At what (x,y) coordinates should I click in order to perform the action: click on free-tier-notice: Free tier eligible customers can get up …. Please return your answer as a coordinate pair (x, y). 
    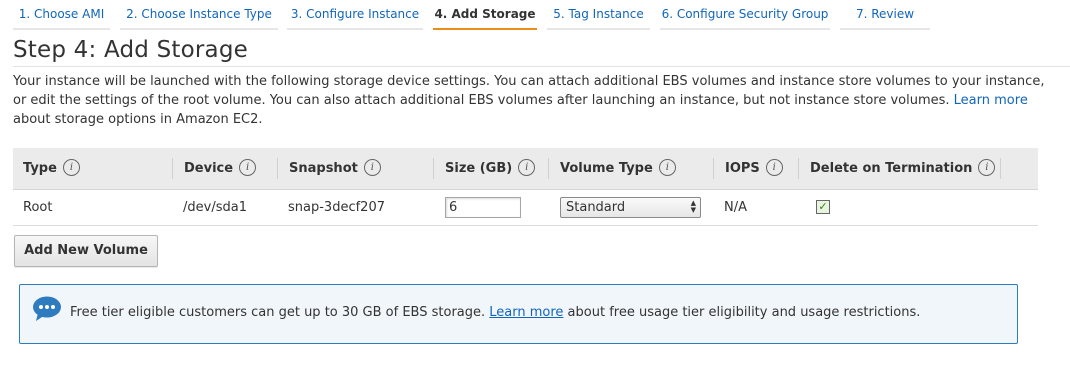
    Looking at the image, I should click on (518, 314).